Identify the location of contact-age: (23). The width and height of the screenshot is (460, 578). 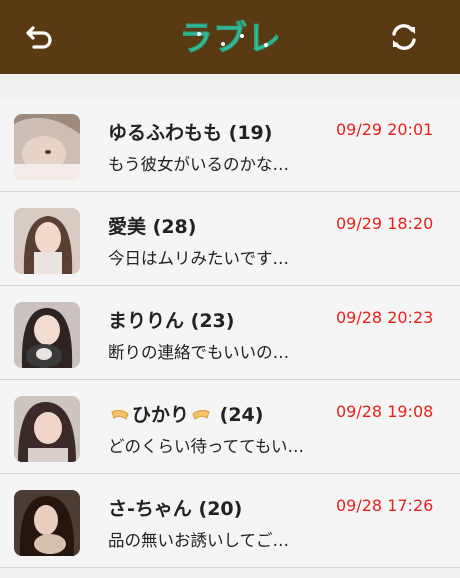
(212, 321).